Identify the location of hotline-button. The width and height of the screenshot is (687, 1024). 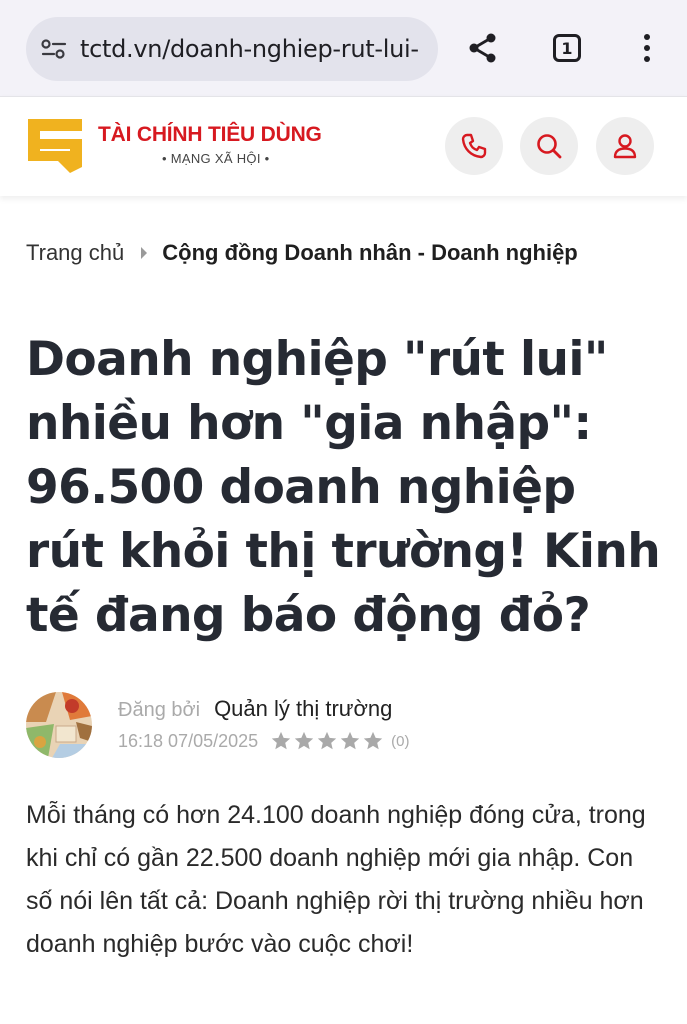
(474, 146).